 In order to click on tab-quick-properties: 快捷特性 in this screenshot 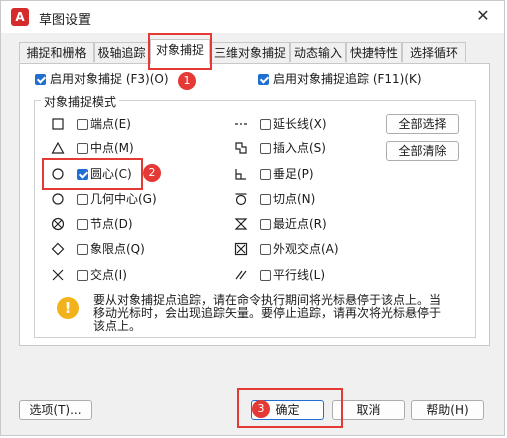, I will do `click(374, 52)`.